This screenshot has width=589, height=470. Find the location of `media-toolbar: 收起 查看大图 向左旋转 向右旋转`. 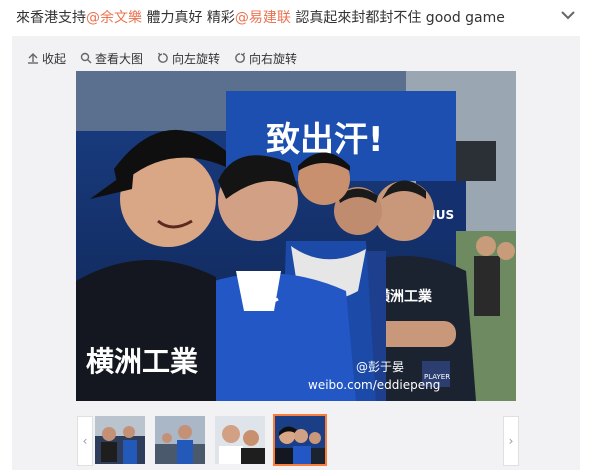

media-toolbar: 收起 查看大图 向左旋转 向右旋转 is located at coordinates (162, 58).